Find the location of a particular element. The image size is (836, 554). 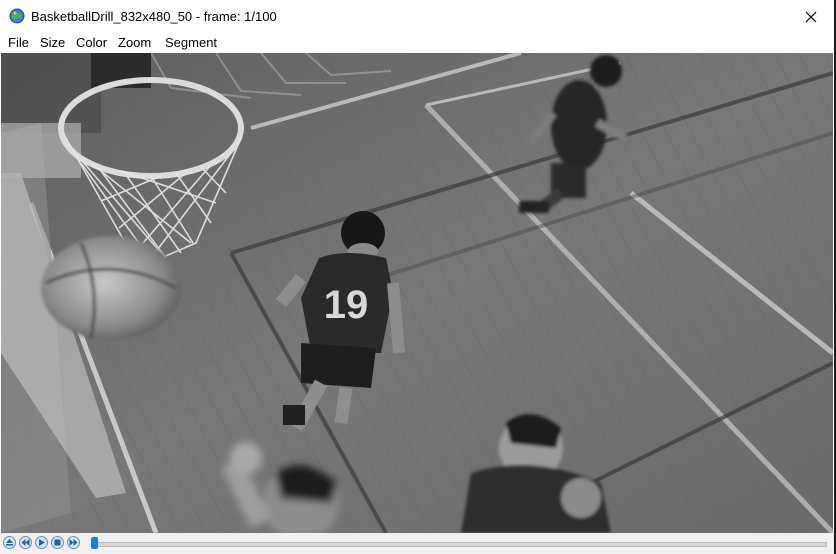

rewind-icon is located at coordinates (25, 542).